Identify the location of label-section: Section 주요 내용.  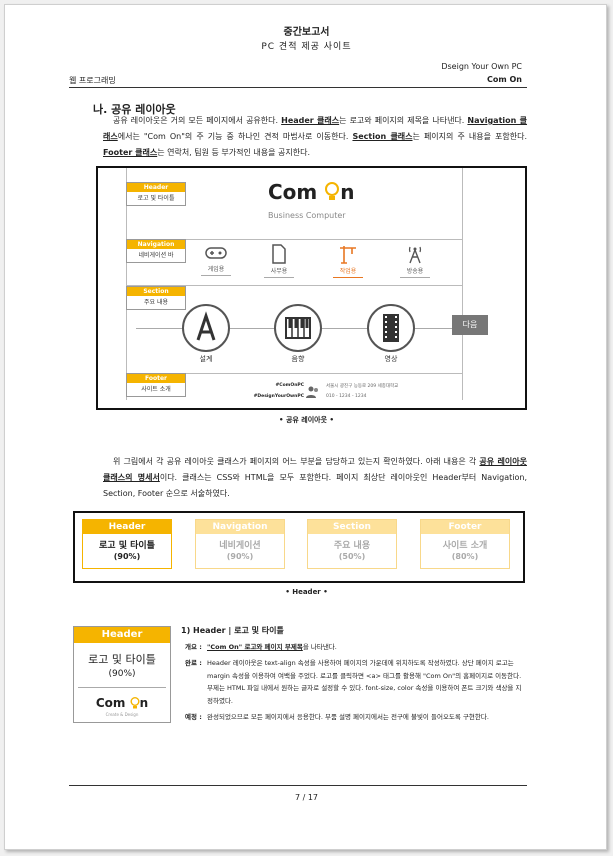
(156, 298).